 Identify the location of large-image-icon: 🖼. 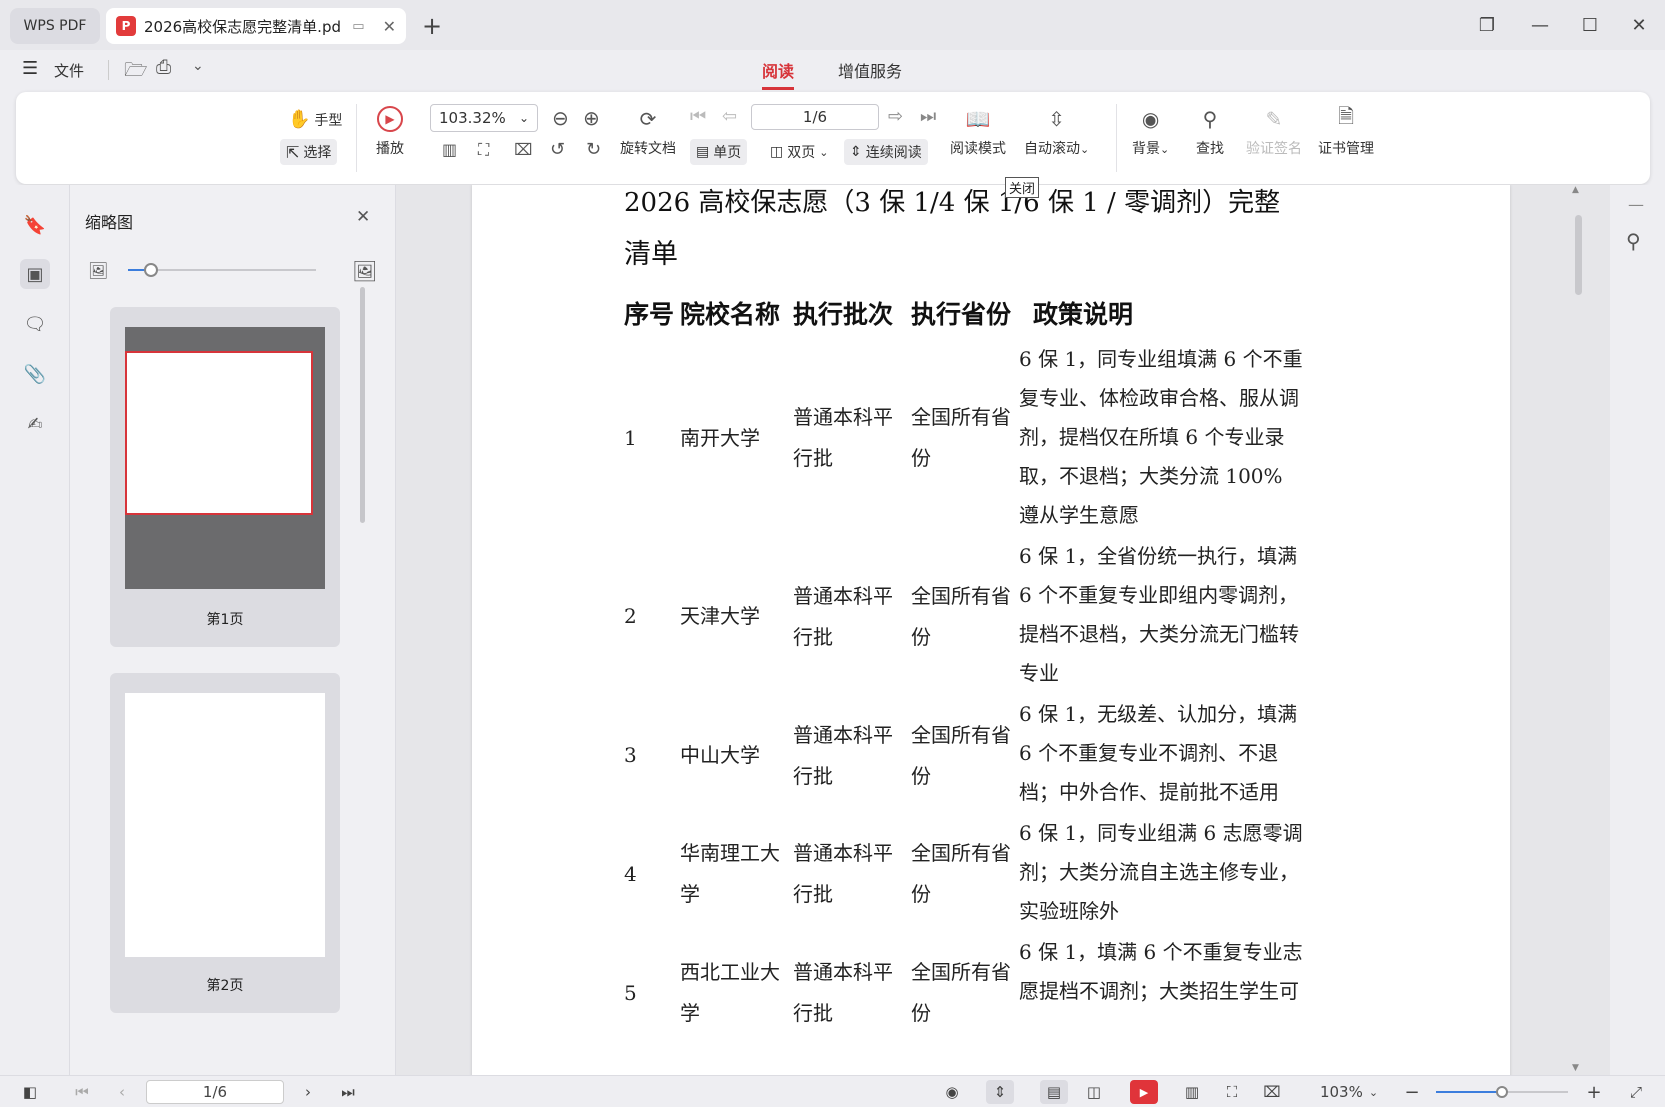
(364, 271).